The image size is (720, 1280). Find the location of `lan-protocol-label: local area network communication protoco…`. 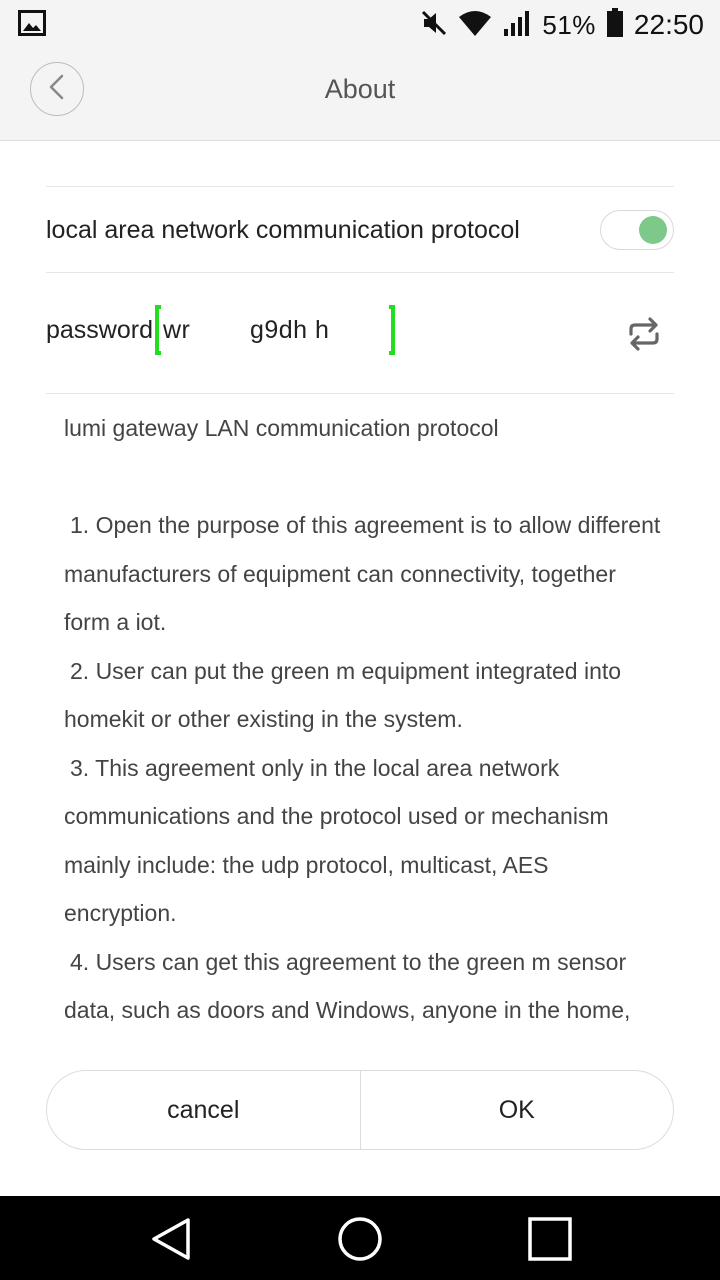

lan-protocol-label: local area network communication protoco… is located at coordinates (283, 230).